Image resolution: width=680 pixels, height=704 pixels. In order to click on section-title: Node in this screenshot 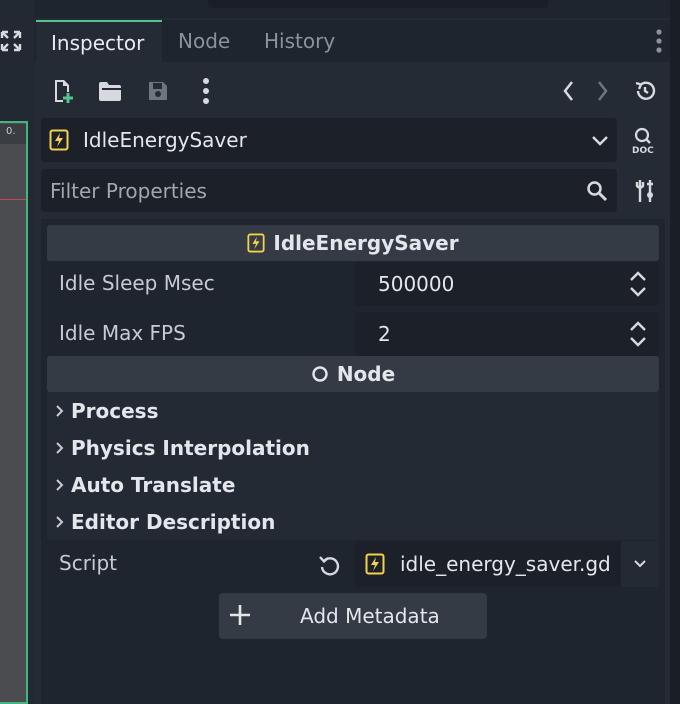, I will do `click(366, 374)`.